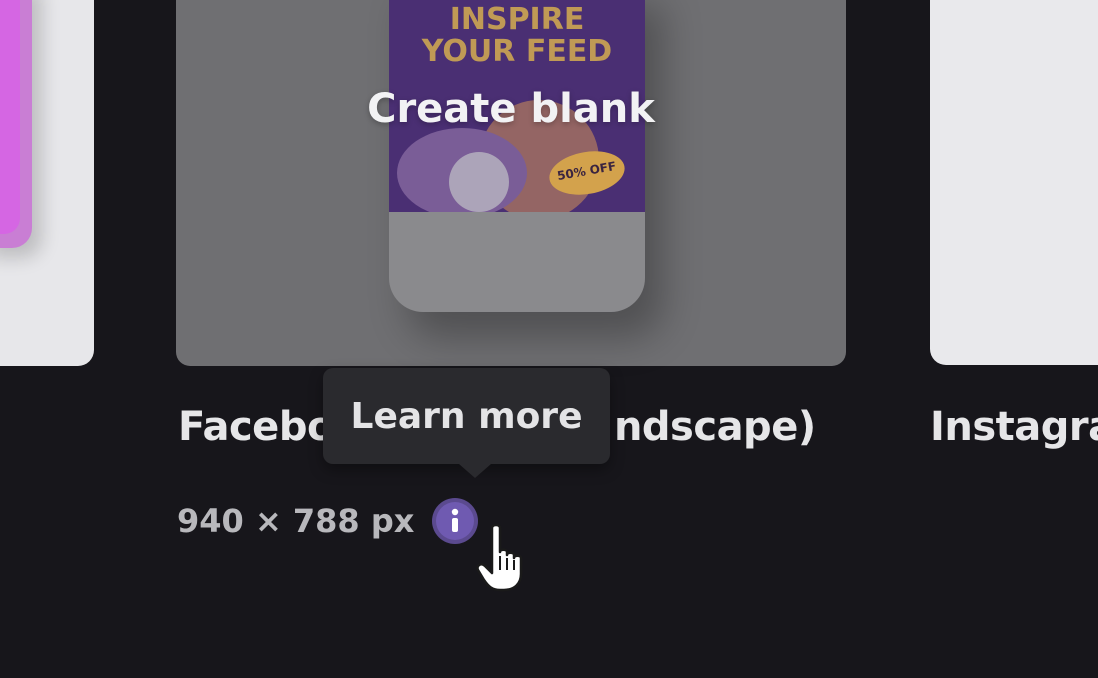  I want to click on thumbnail-headline-line1: INSPIRE, so click(517, 19).